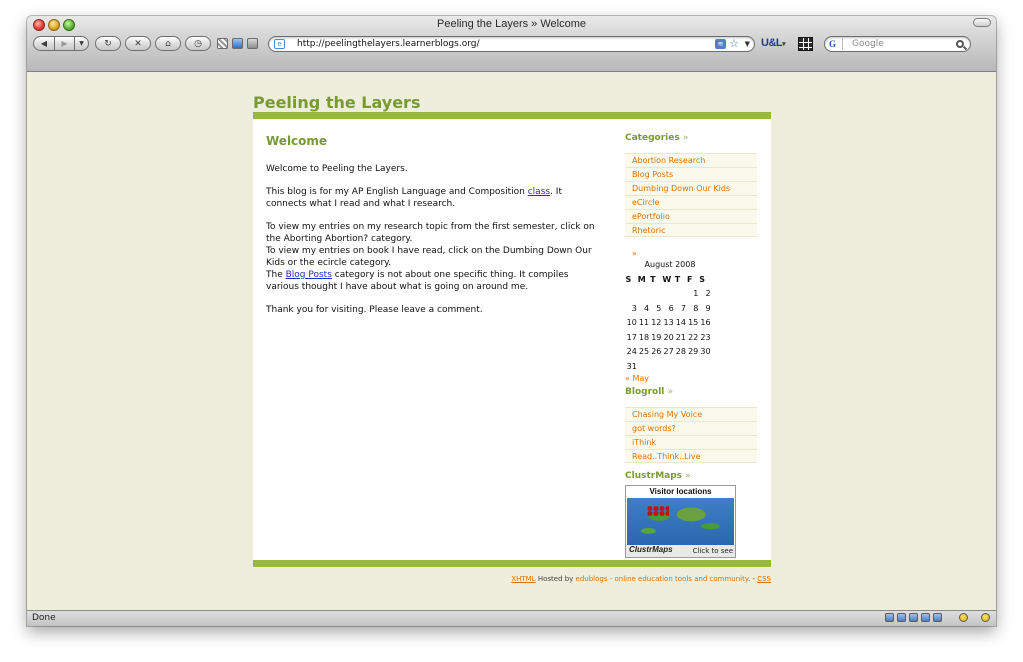  I want to click on calendar-day: 4, so click(647, 308).